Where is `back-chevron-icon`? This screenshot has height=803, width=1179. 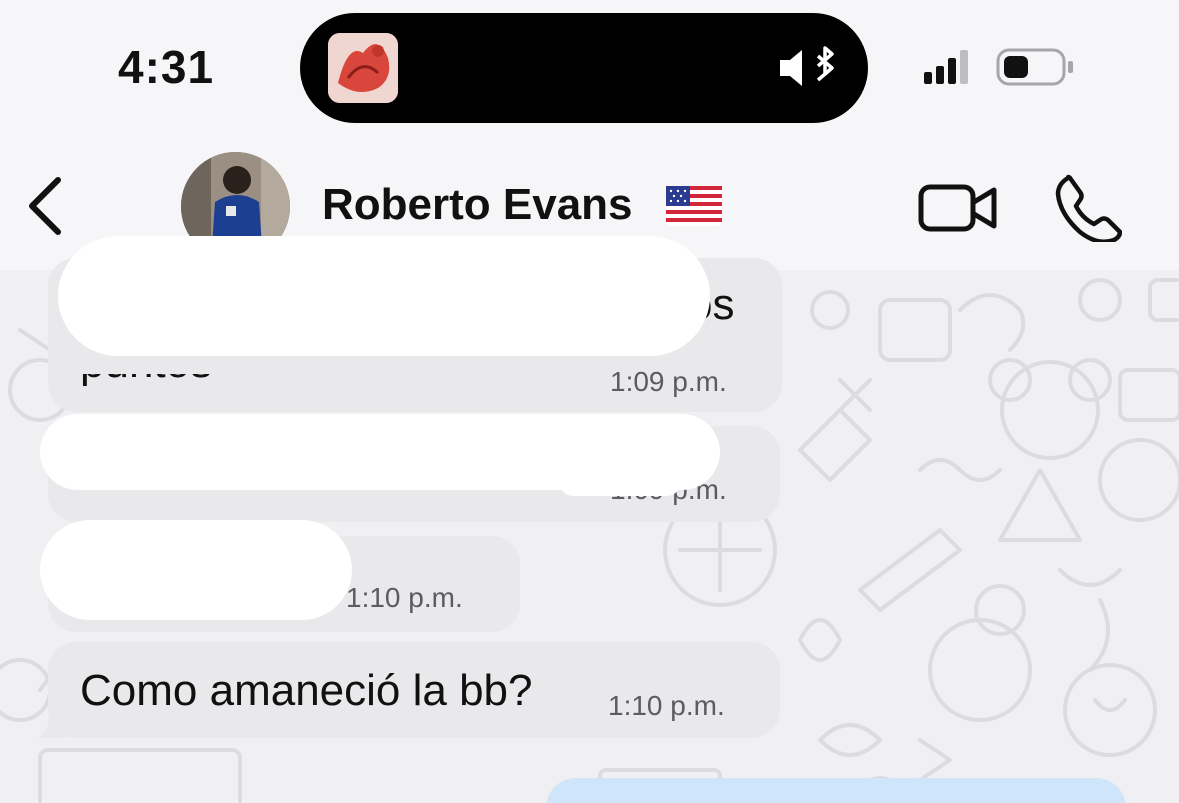 back-chevron-icon is located at coordinates (45, 206).